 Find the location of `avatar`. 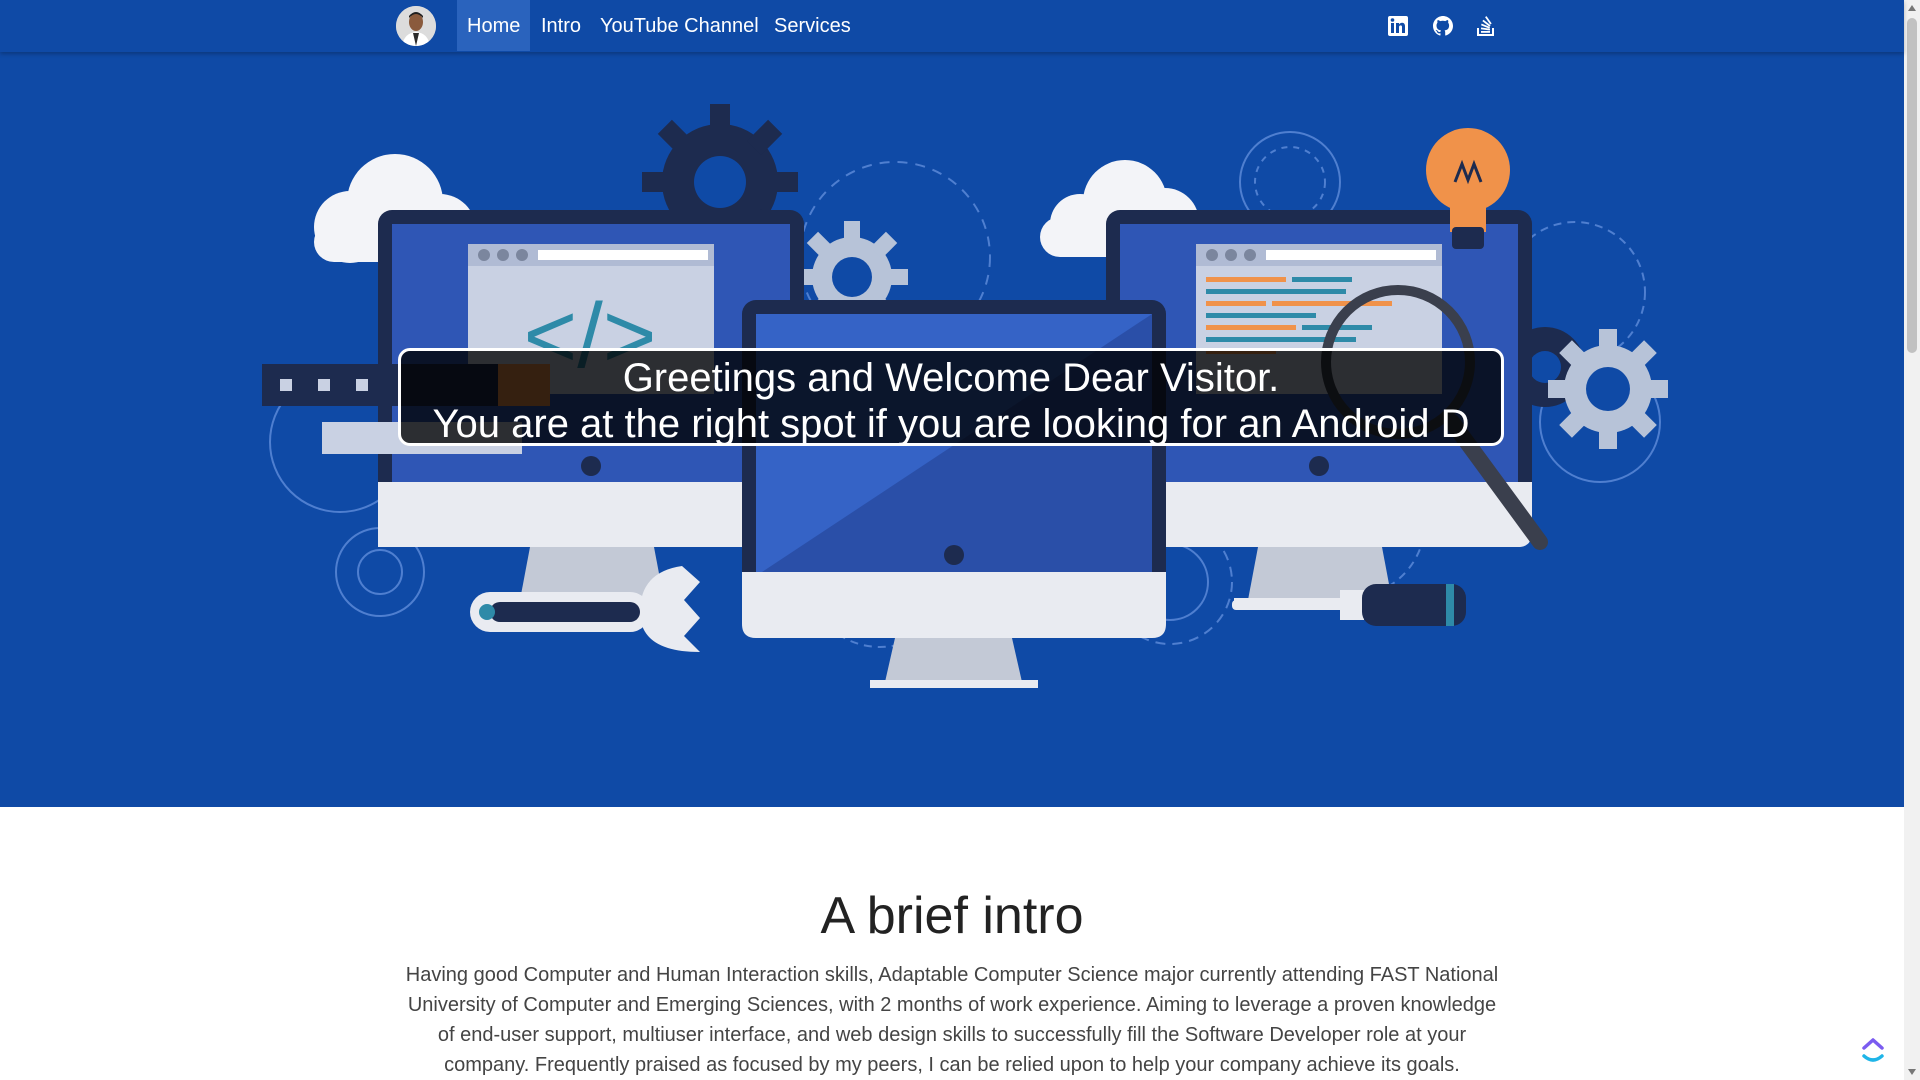

avatar is located at coordinates (416, 26).